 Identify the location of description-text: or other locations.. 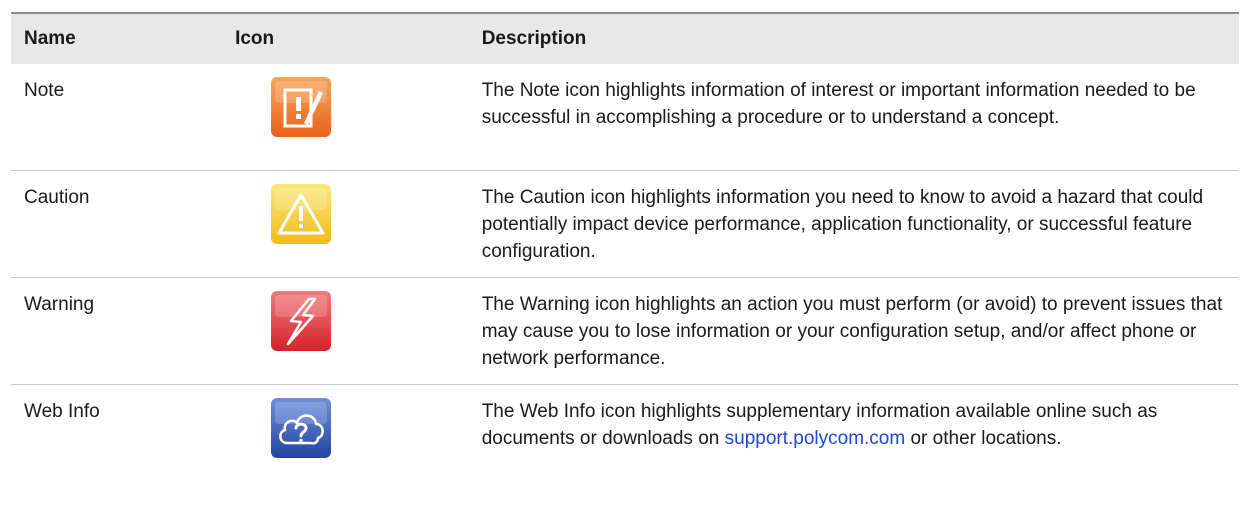
(983, 438).